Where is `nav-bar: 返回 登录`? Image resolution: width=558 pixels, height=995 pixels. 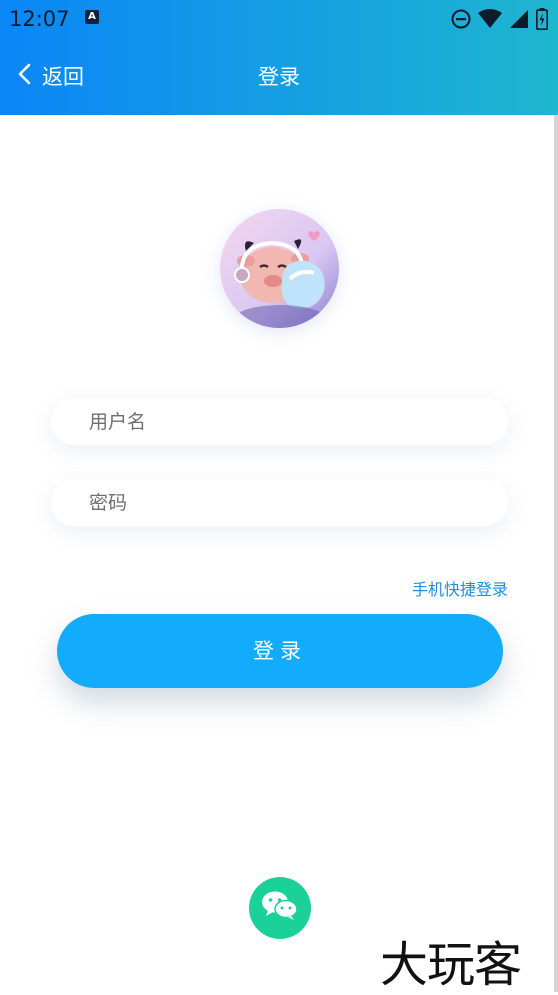 nav-bar: 返回 登录 is located at coordinates (279, 76).